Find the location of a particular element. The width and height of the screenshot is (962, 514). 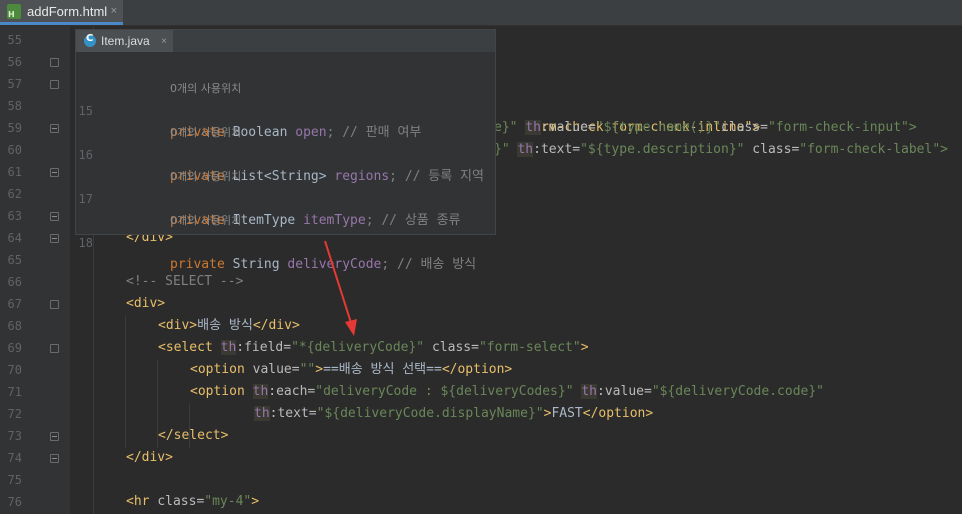

arrow-head is located at coordinates (351, 327).